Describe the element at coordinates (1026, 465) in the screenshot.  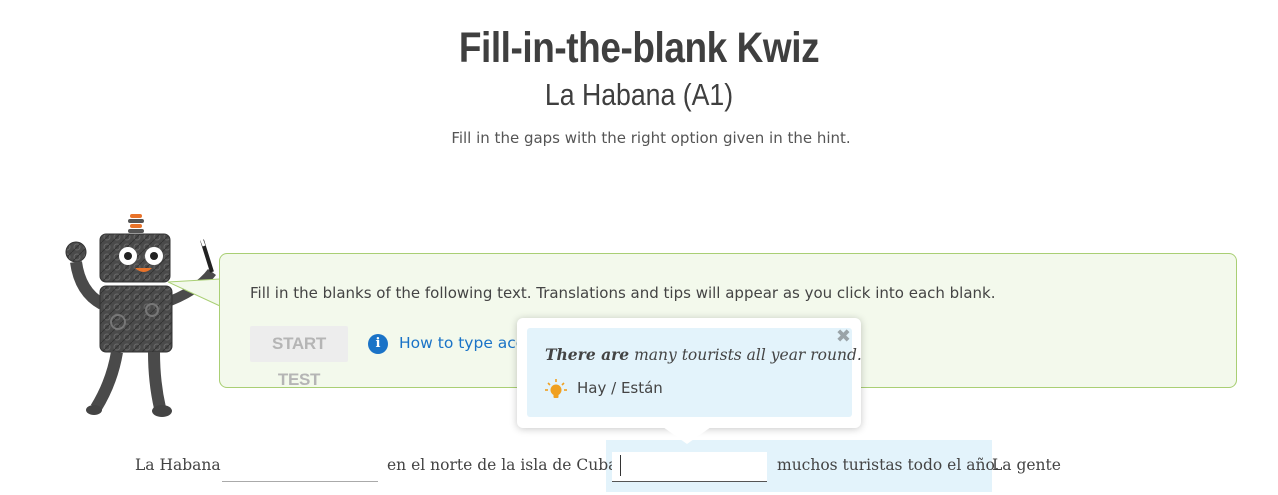
I see `text-segment: La gente` at that location.